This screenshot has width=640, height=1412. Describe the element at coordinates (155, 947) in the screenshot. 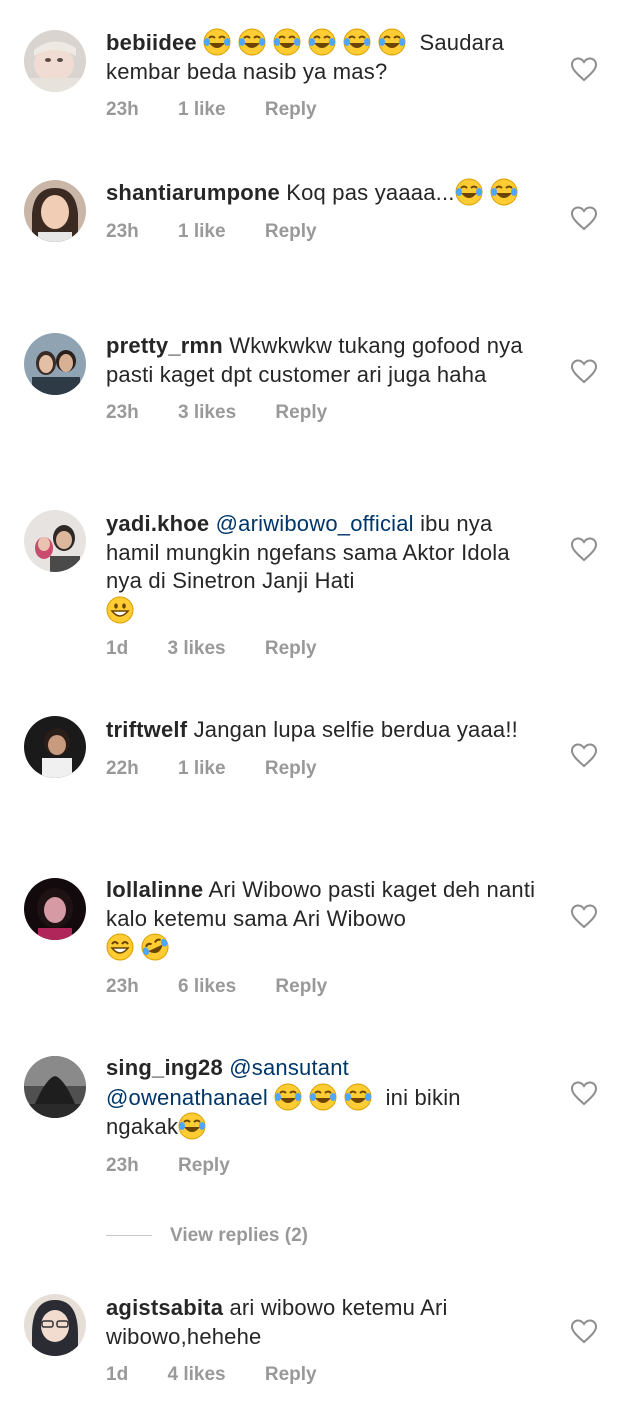

I see `rofl-emoji-icon` at that location.